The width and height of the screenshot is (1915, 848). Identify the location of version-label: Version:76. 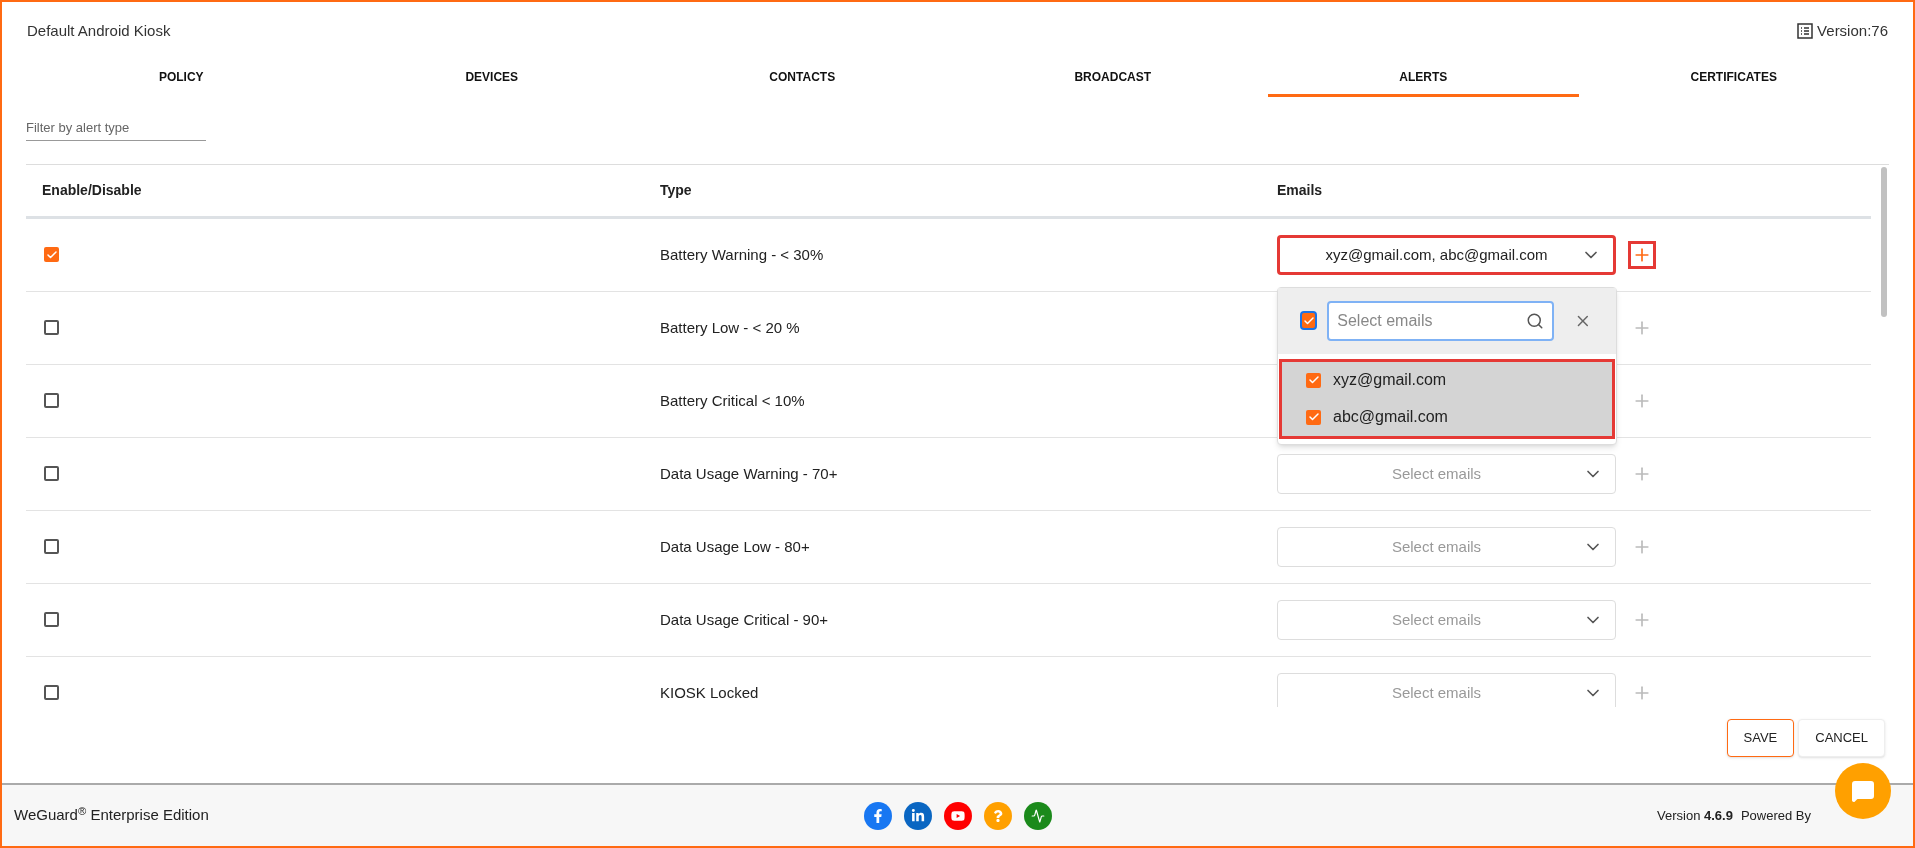
(1852, 30).